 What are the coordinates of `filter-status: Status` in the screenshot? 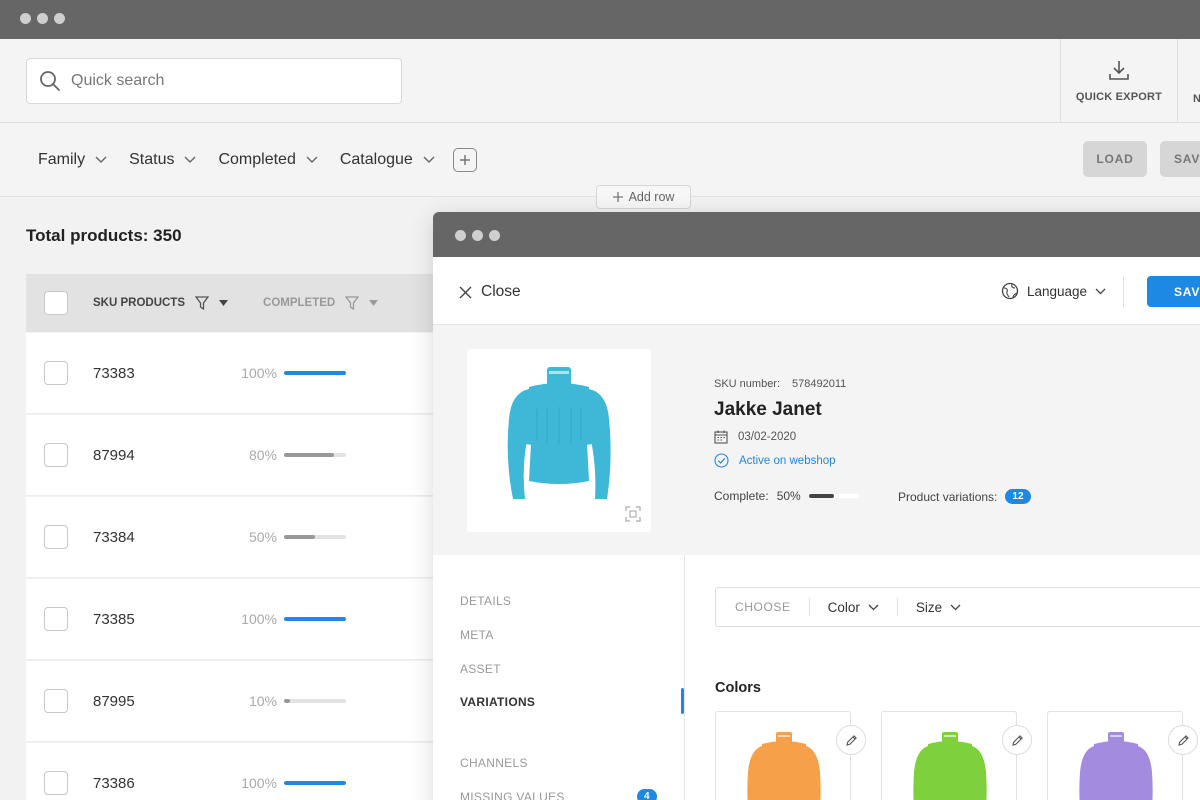 It's located at (162, 160).